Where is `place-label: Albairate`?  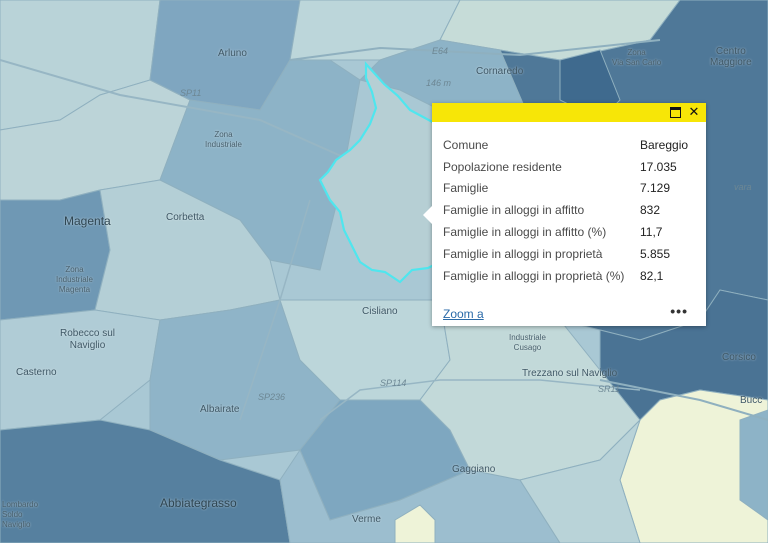 place-label: Albairate is located at coordinates (220, 409).